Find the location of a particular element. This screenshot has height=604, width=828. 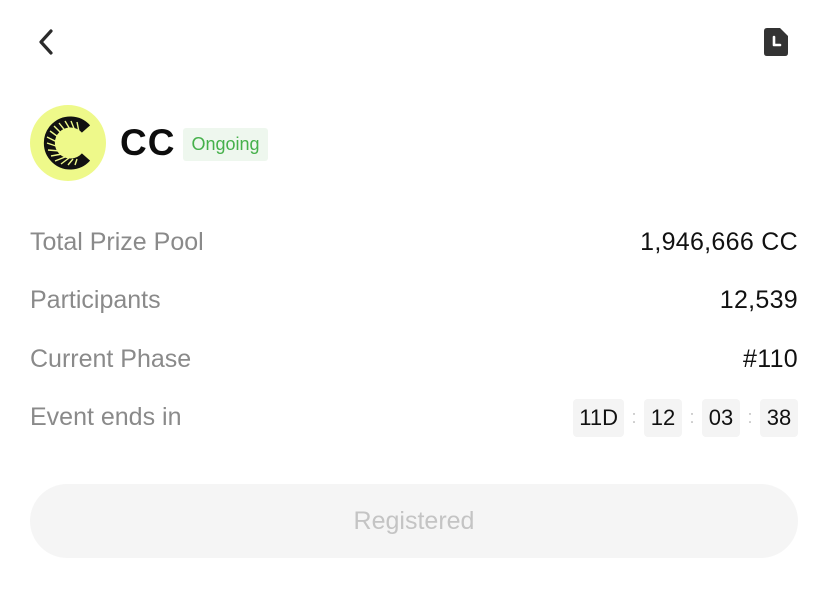

countdown-hours: 12 is located at coordinates (663, 417).